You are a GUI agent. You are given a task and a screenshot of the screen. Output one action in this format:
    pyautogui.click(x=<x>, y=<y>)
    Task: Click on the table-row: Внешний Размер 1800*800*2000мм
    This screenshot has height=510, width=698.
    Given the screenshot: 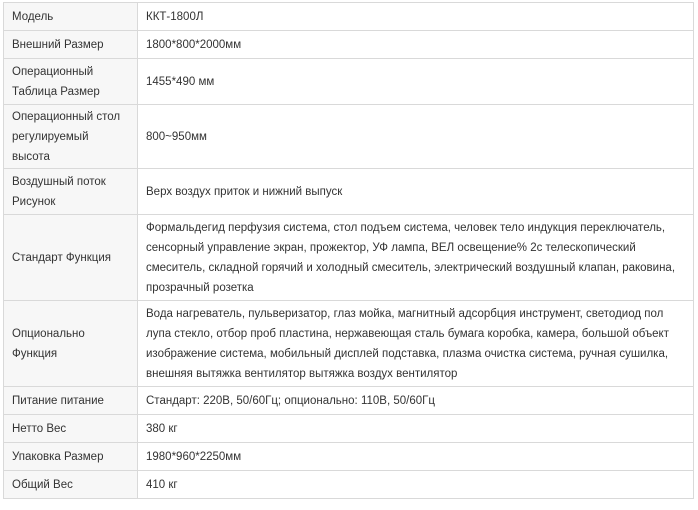 What is the action you would take?
    pyautogui.click(x=348, y=44)
    